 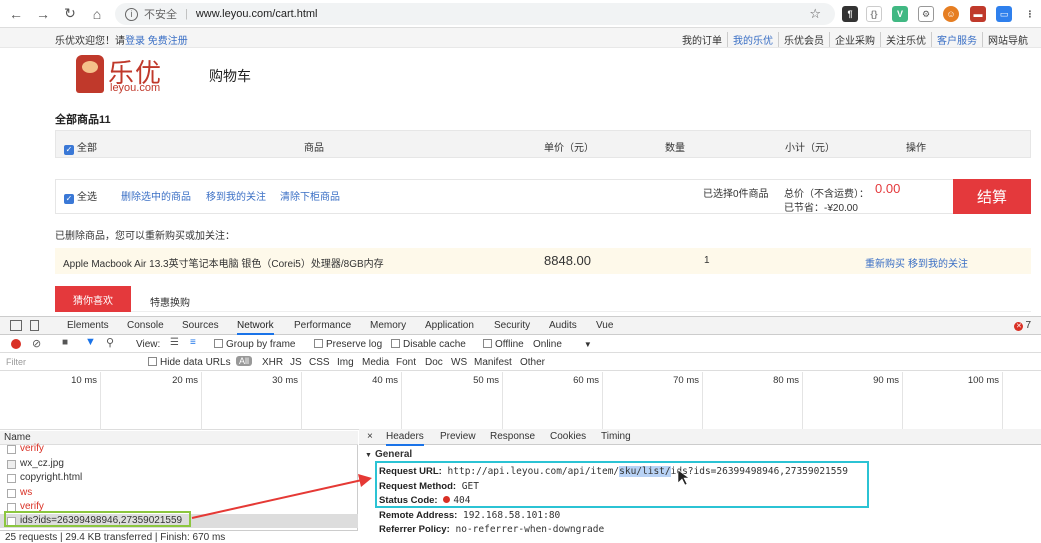 I want to click on clear-removed-link: 清除下柜商品, so click(x=310, y=195).